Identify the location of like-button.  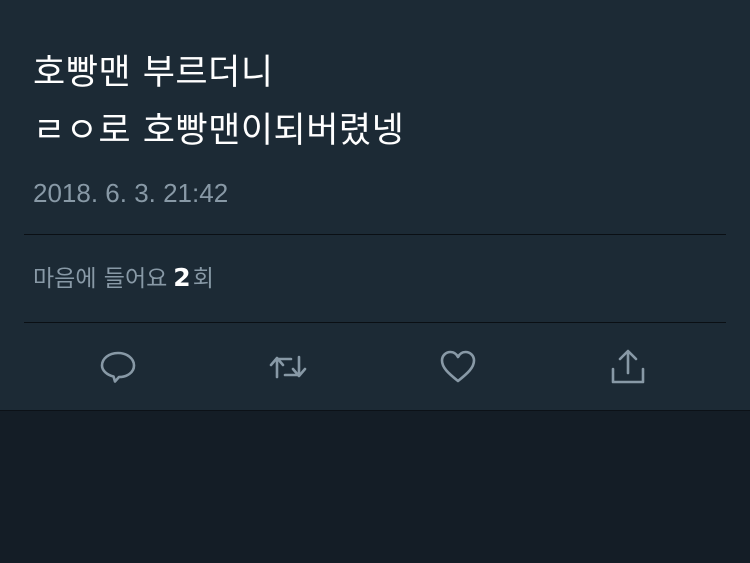
(458, 367).